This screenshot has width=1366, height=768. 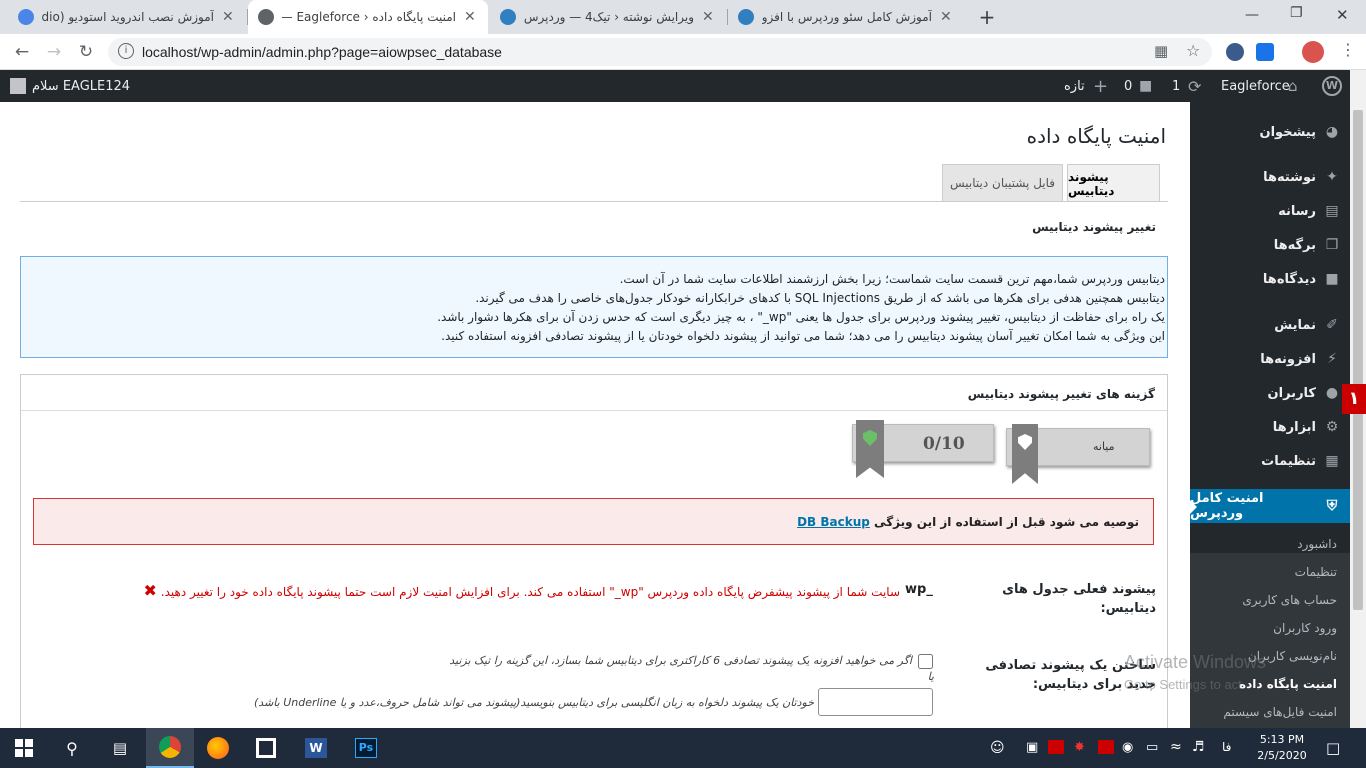 What do you see at coordinates (1332, 86) in the screenshot?
I see `wordpress-logo-icon: W` at bounding box center [1332, 86].